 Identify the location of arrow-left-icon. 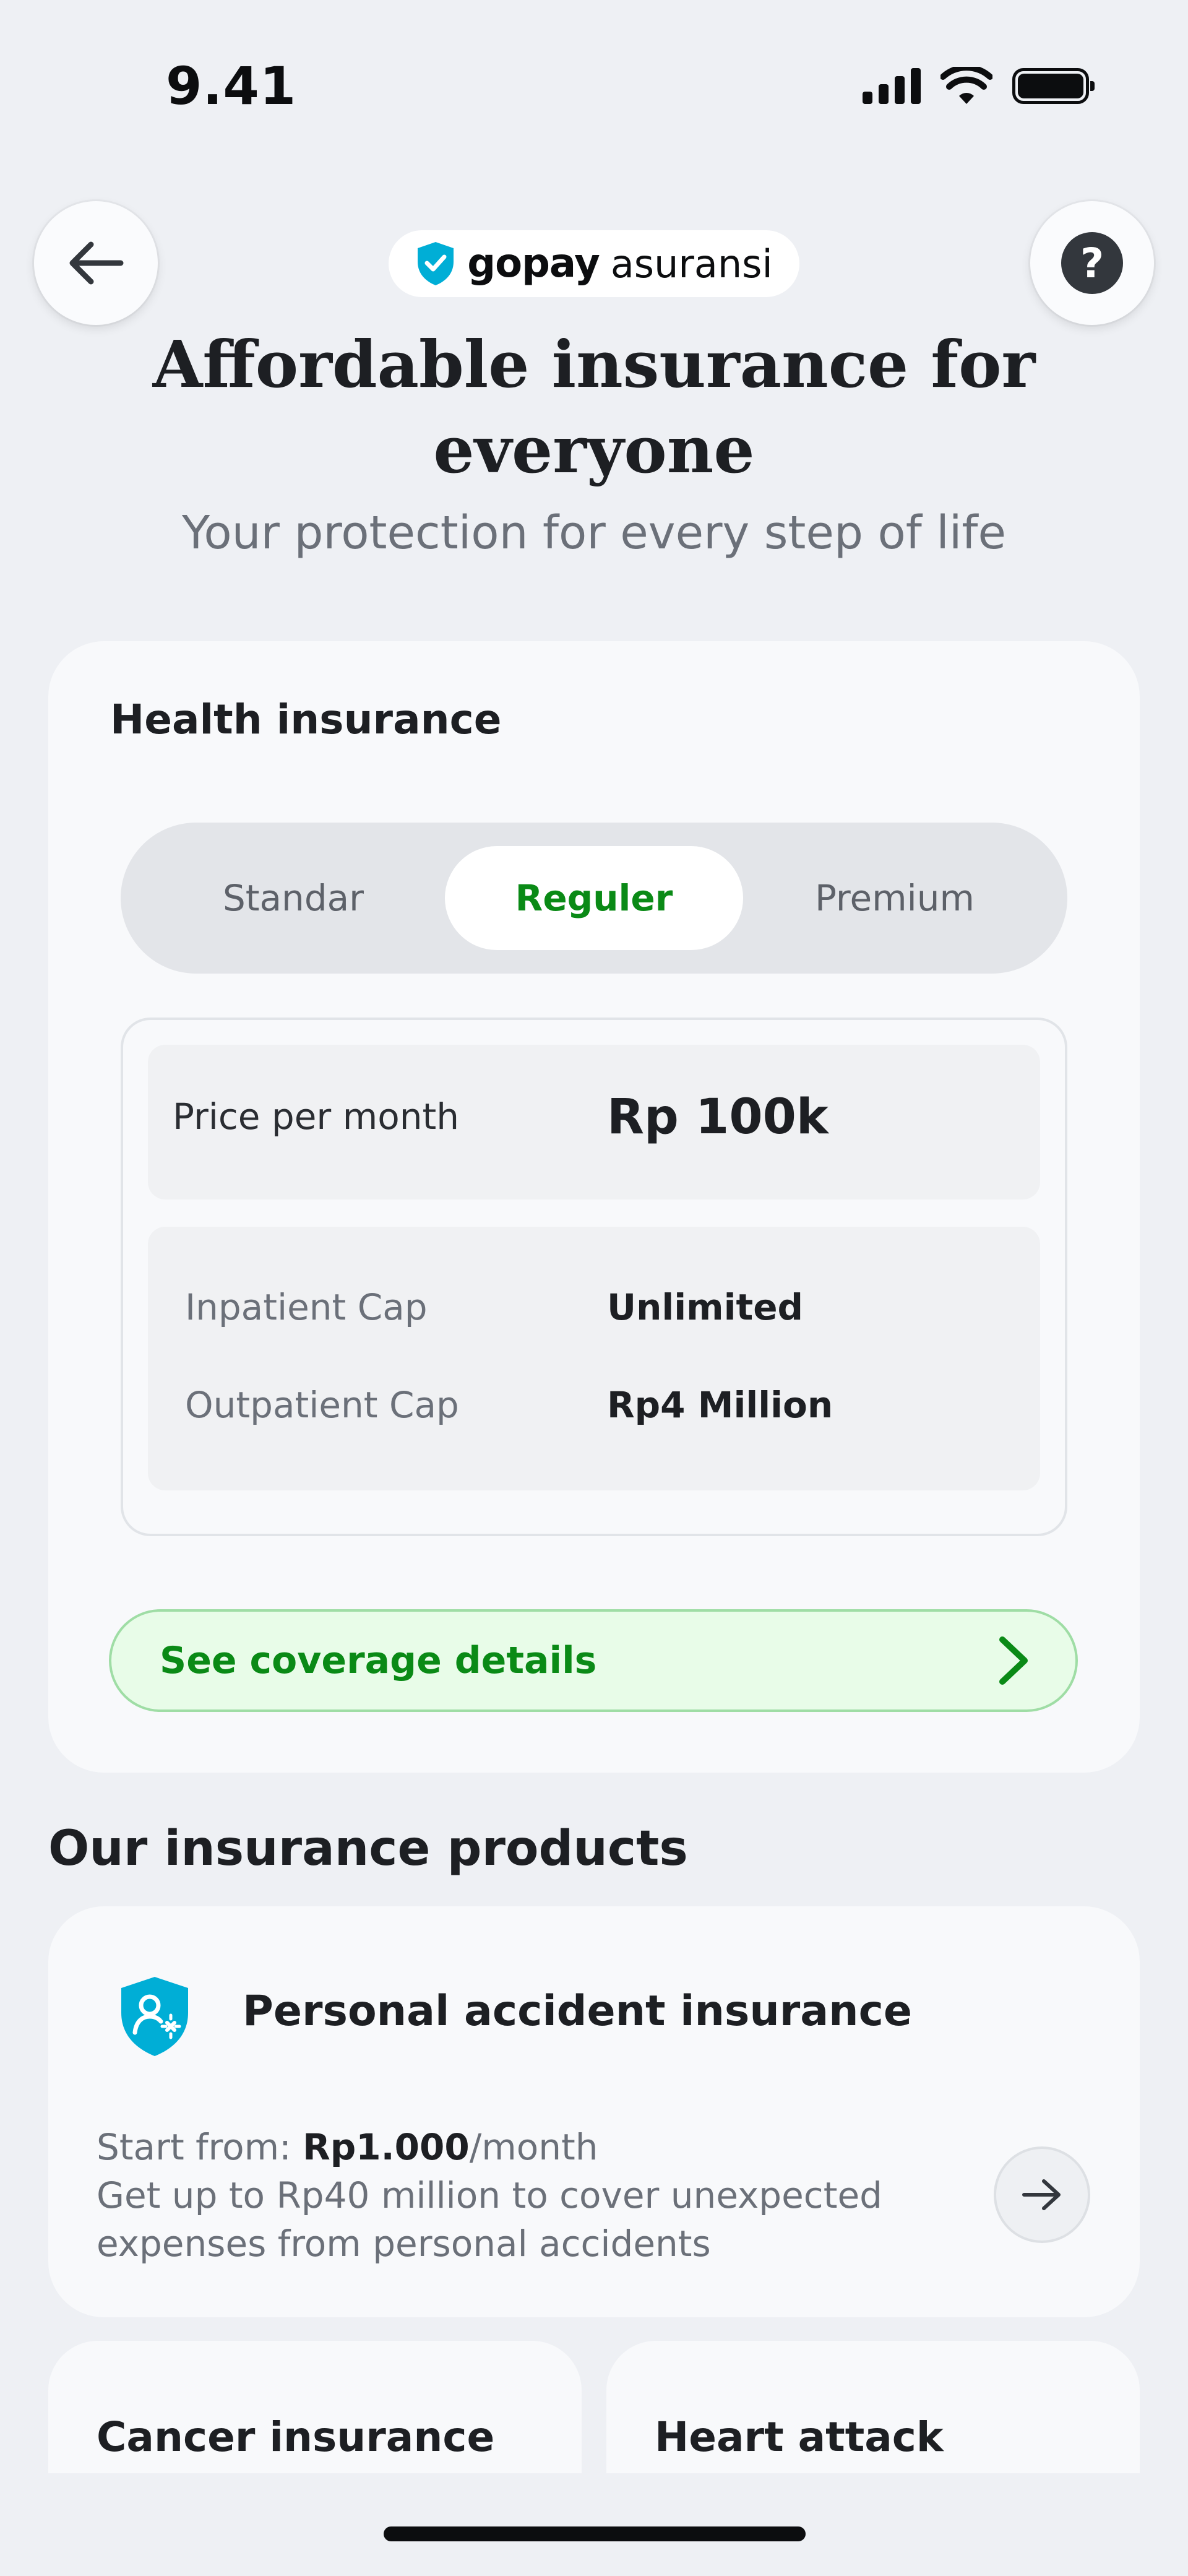
(96, 263).